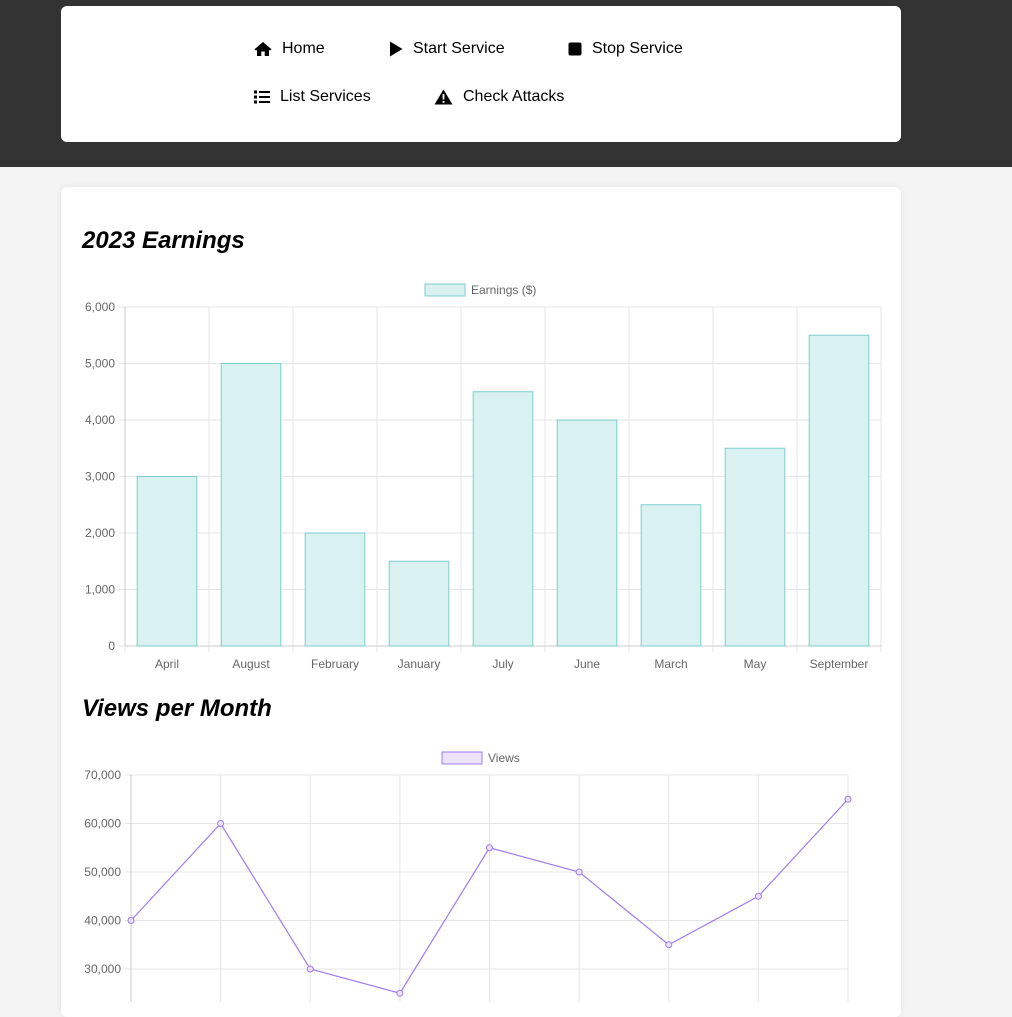  What do you see at coordinates (100, 590) in the screenshot?
I see `y-tick-label: 1,000` at bounding box center [100, 590].